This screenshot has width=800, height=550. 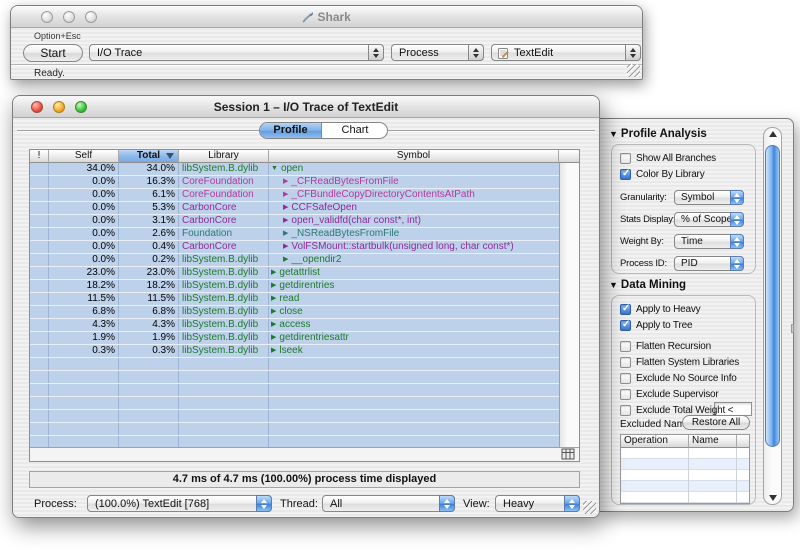 What do you see at coordinates (415, 416) in the screenshot?
I see `cell-symbol` at bounding box center [415, 416].